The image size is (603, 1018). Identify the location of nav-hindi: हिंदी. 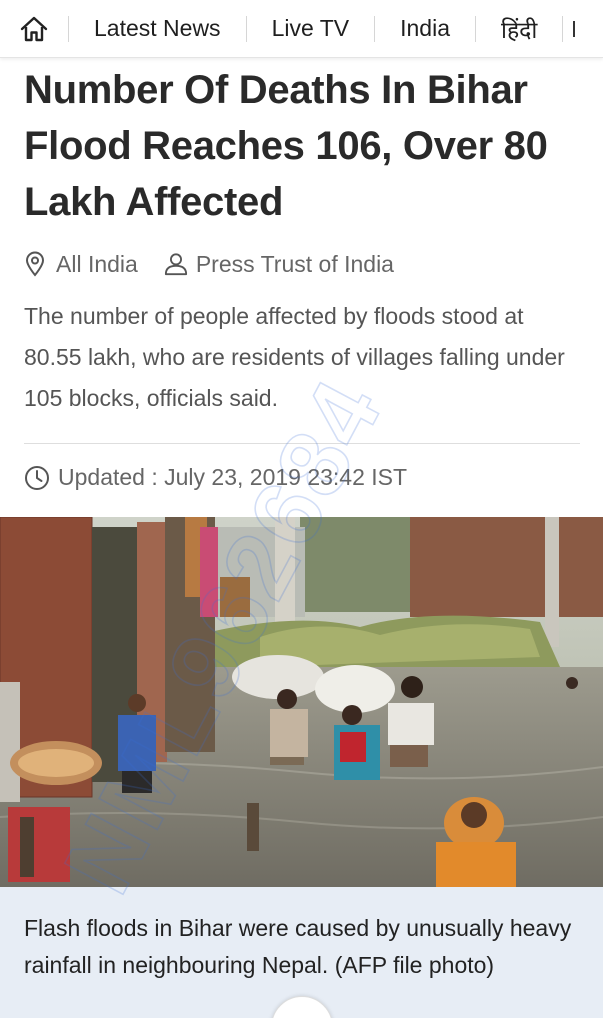
(519, 29).